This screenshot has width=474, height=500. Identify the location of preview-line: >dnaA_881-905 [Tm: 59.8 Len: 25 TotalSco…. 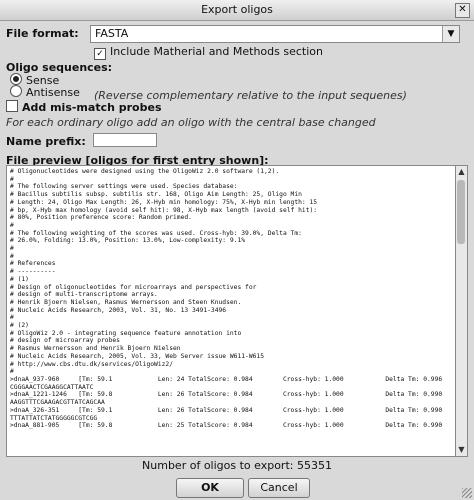
(226, 426).